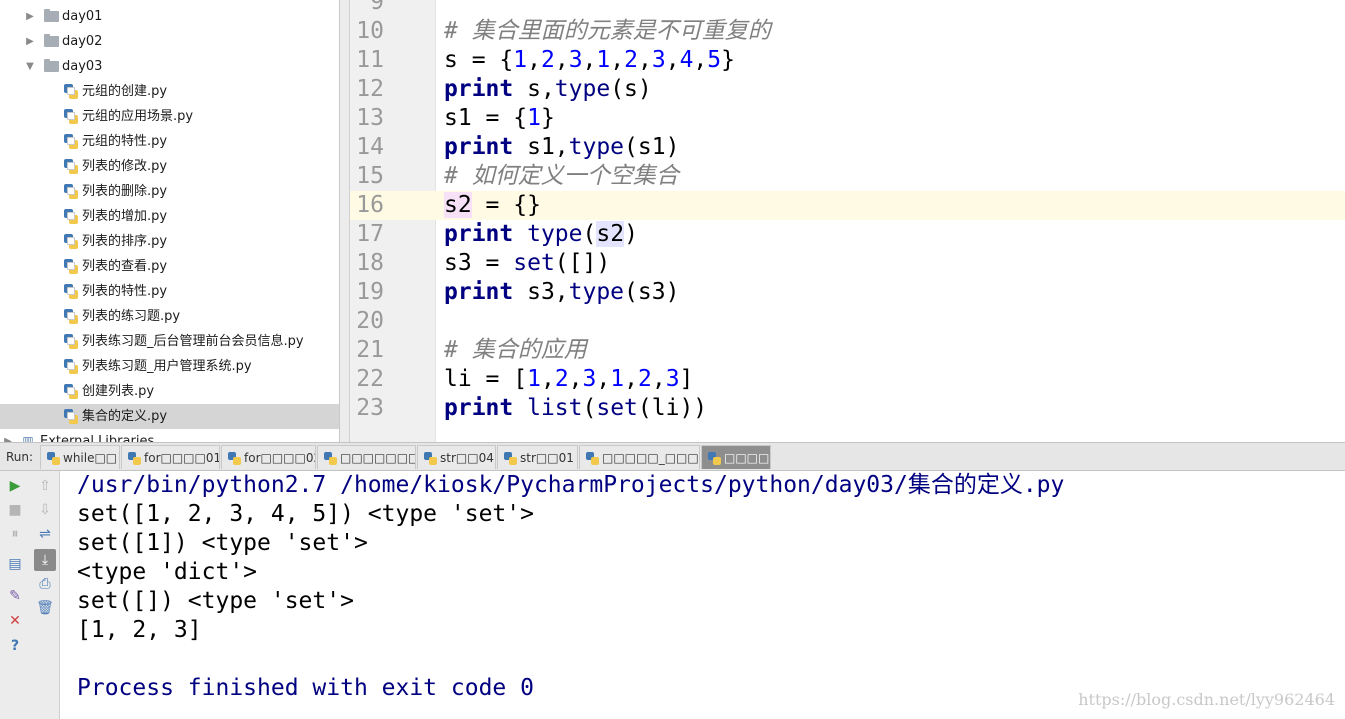 The image size is (1345, 719). What do you see at coordinates (45, 584) in the screenshot?
I see `print-icon: ⎙` at bounding box center [45, 584].